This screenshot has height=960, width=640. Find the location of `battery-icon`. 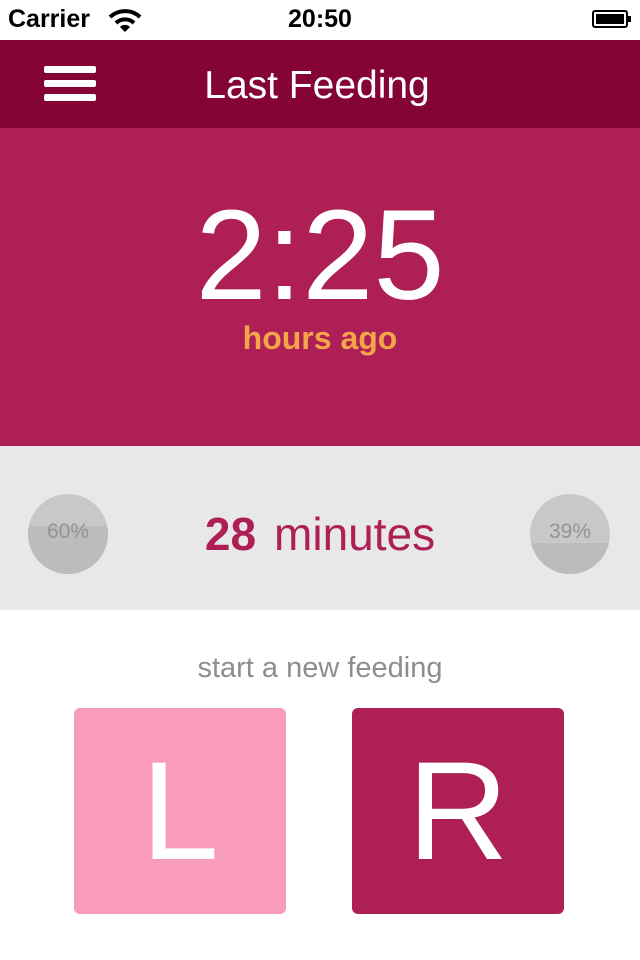

battery-icon is located at coordinates (611, 19).